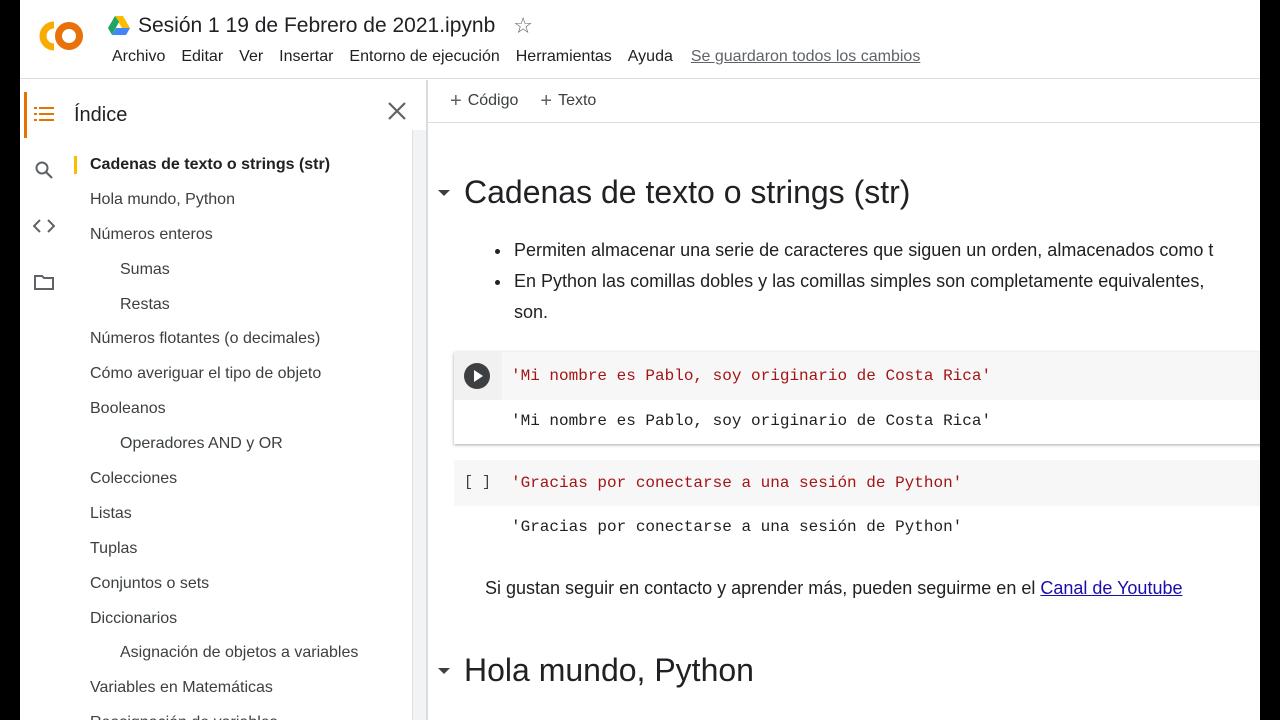 This screenshot has height=720, width=1280. What do you see at coordinates (238, 655) in the screenshot?
I see `toc-item: Asignación de objetos a variables` at bounding box center [238, 655].